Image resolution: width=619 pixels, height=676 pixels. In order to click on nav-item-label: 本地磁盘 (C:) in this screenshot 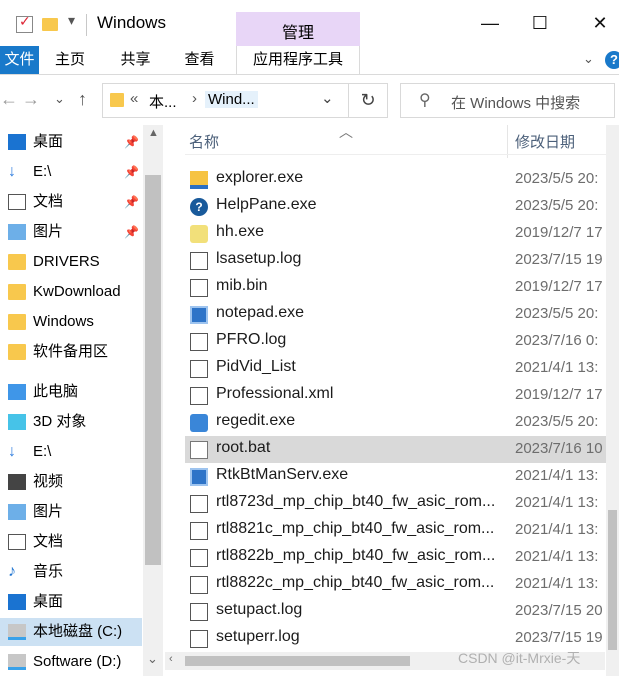, I will do `click(78, 631)`.